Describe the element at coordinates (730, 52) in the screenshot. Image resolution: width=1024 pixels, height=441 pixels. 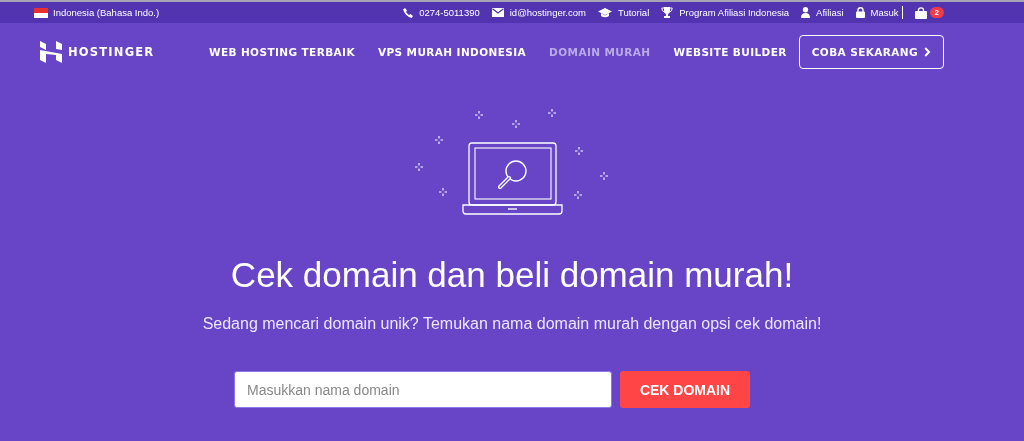
I see `nav-link: WEBSITE BUILDER` at that location.